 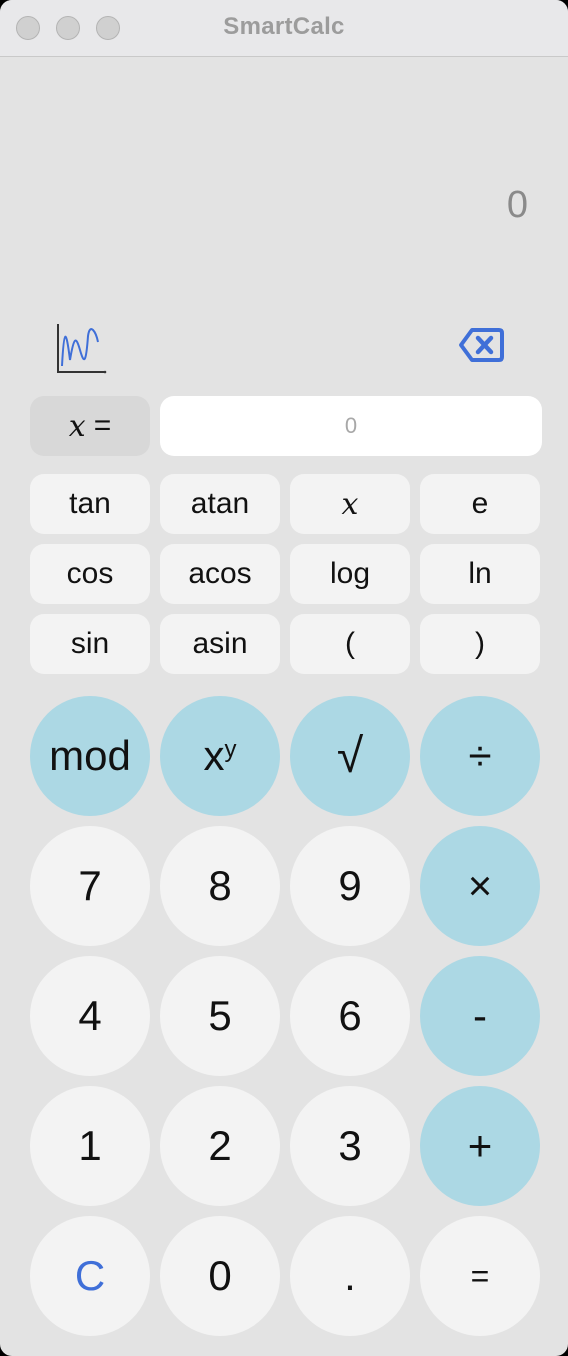 What do you see at coordinates (480, 504) in the screenshot?
I see `e-constant-button: e` at bounding box center [480, 504].